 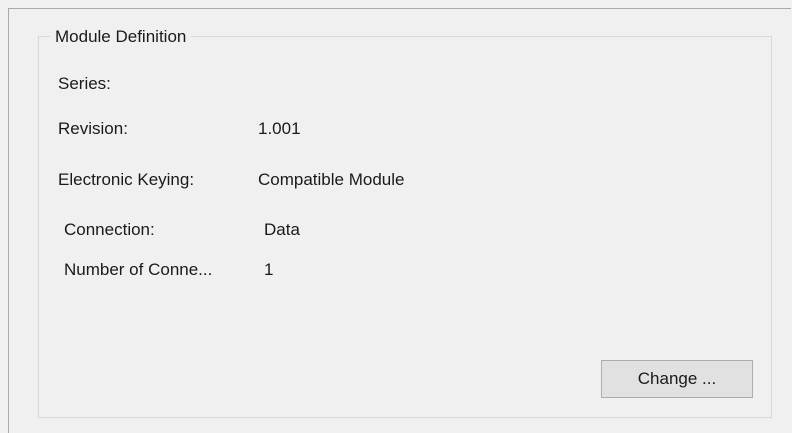 What do you see at coordinates (121, 37) in the screenshot?
I see `groupbox-title: Module Definition` at bounding box center [121, 37].